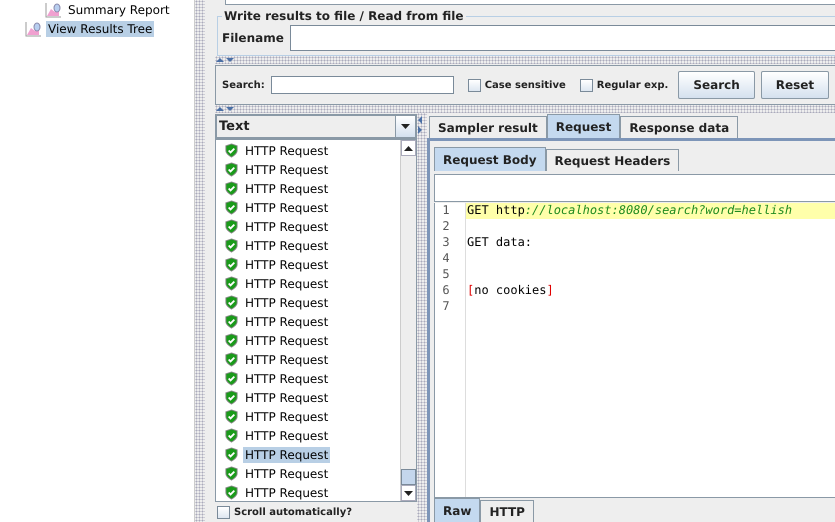  I want to click on checkbox-label: Scroll automatically?, so click(293, 512).